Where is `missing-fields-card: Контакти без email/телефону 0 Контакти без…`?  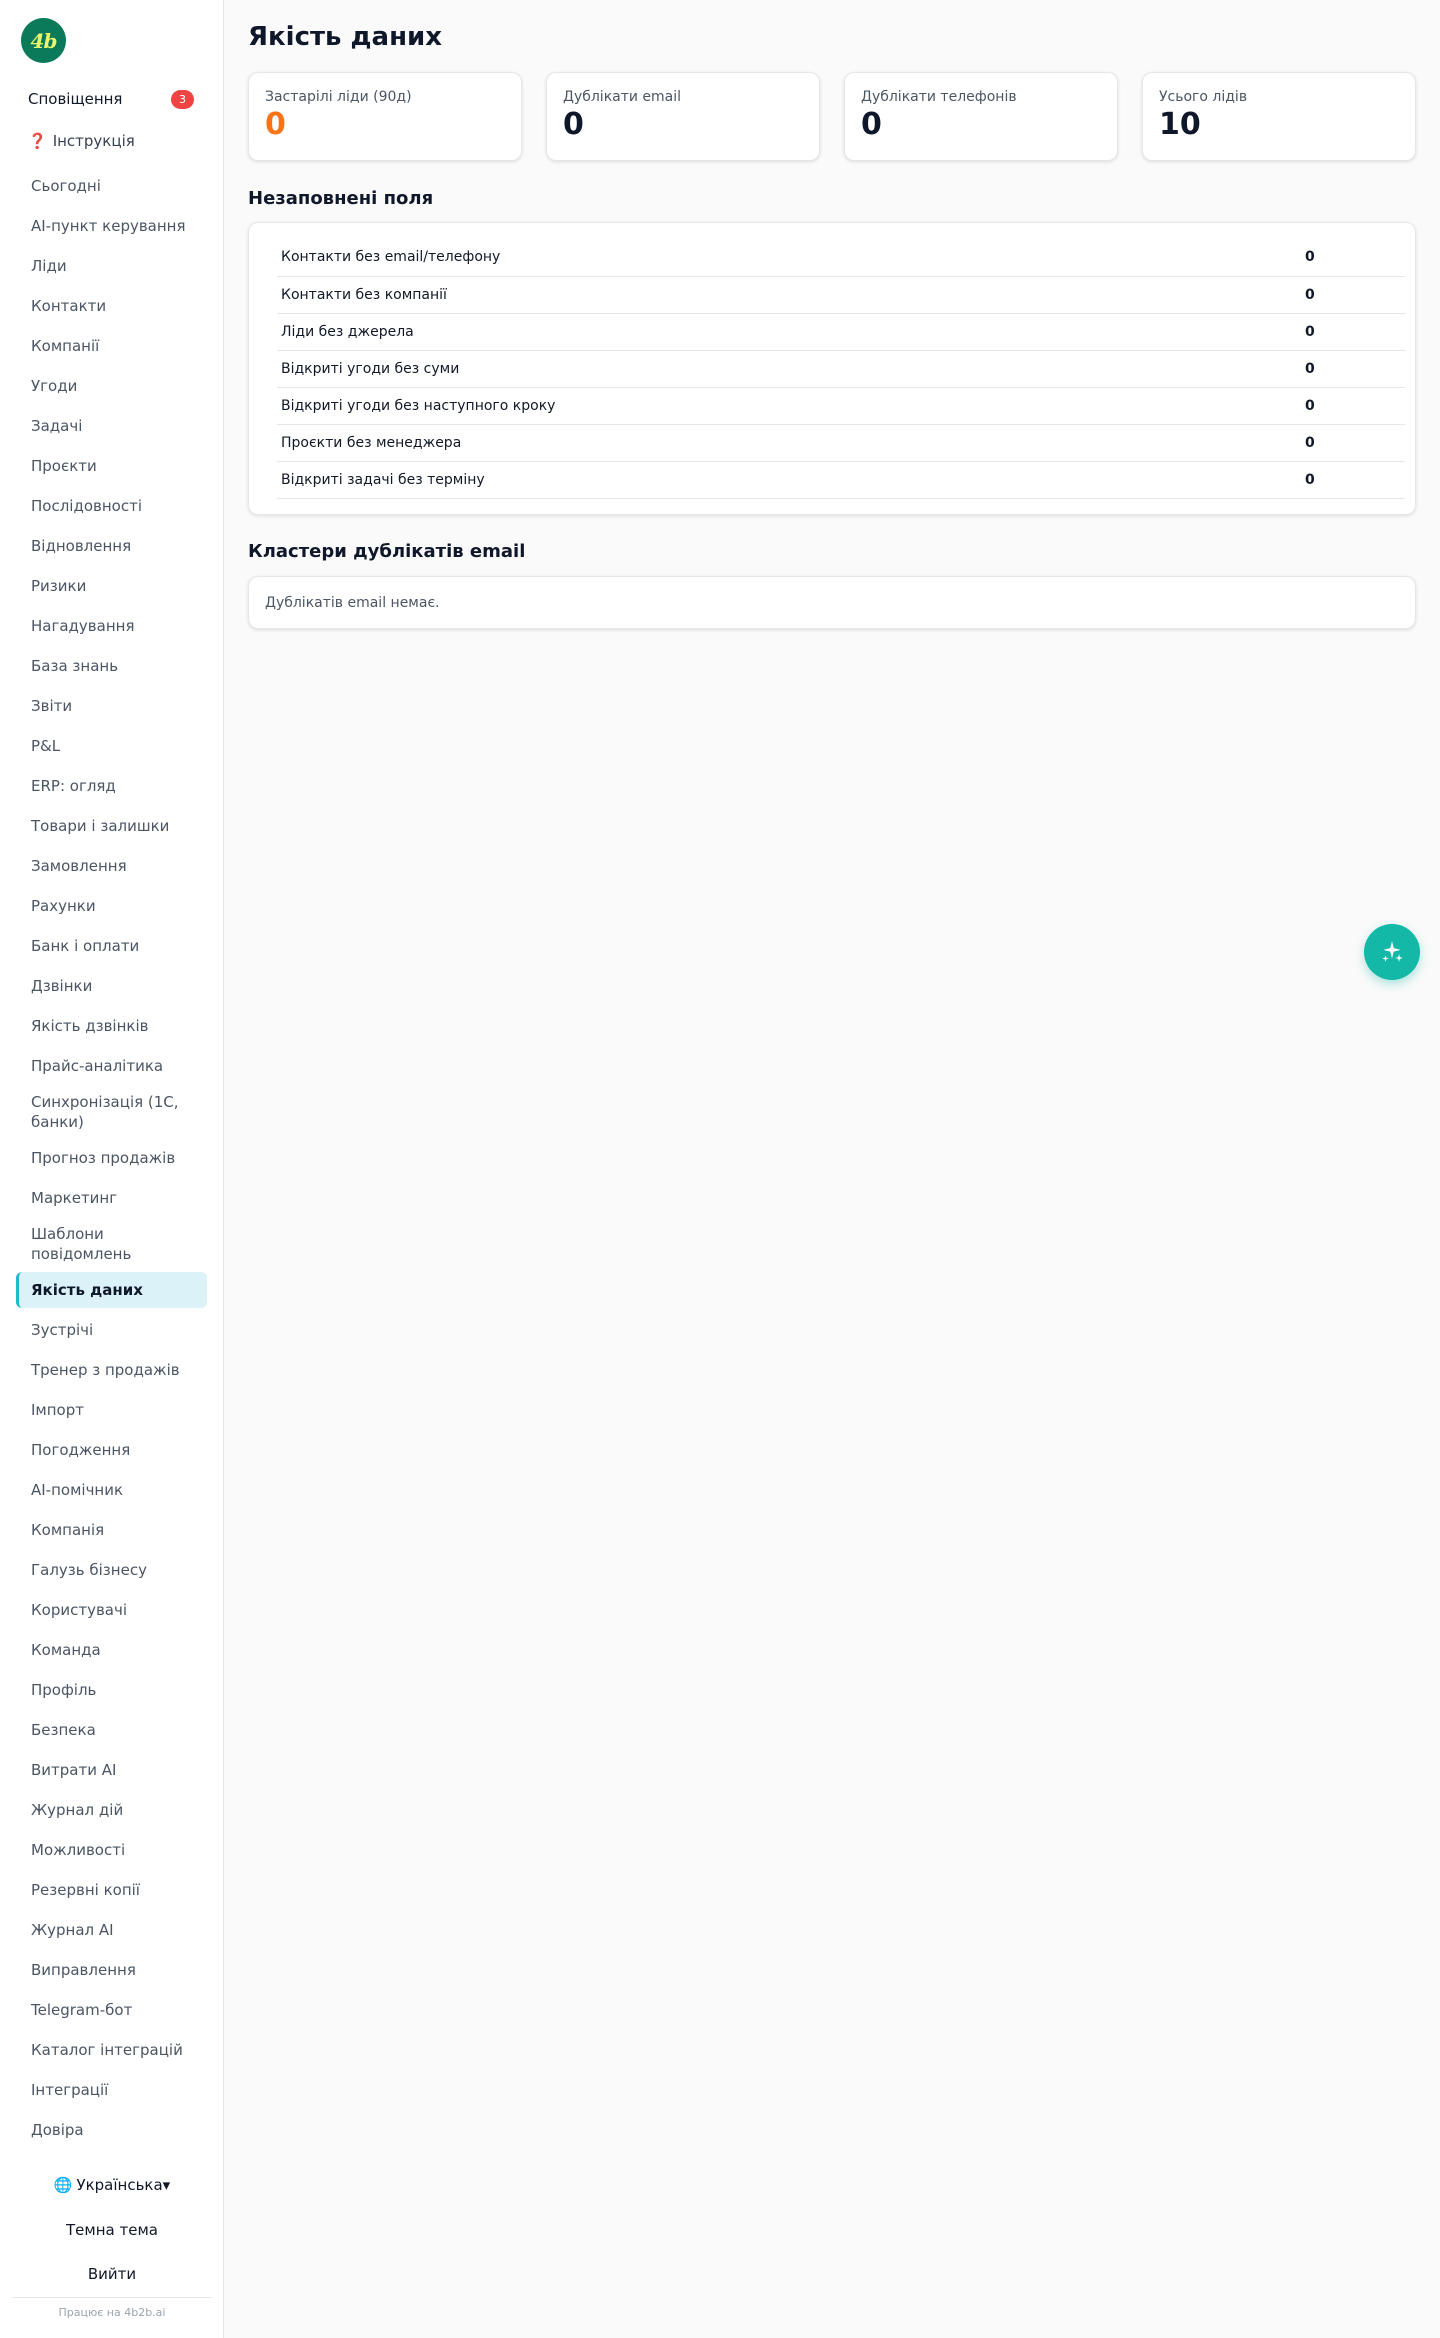 missing-fields-card: Контакти без email/телефону 0 Контакти без… is located at coordinates (832, 368).